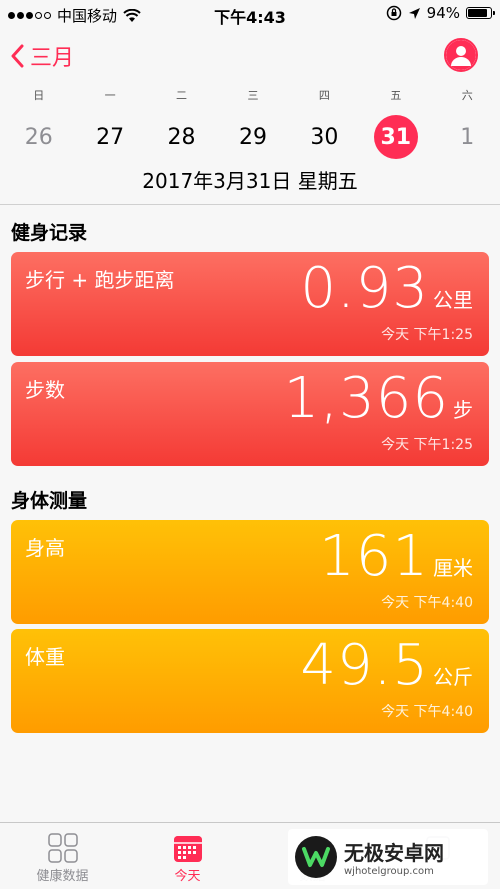 Image resolution: width=500 pixels, height=889 pixels. I want to click on person-icon, so click(461, 55).